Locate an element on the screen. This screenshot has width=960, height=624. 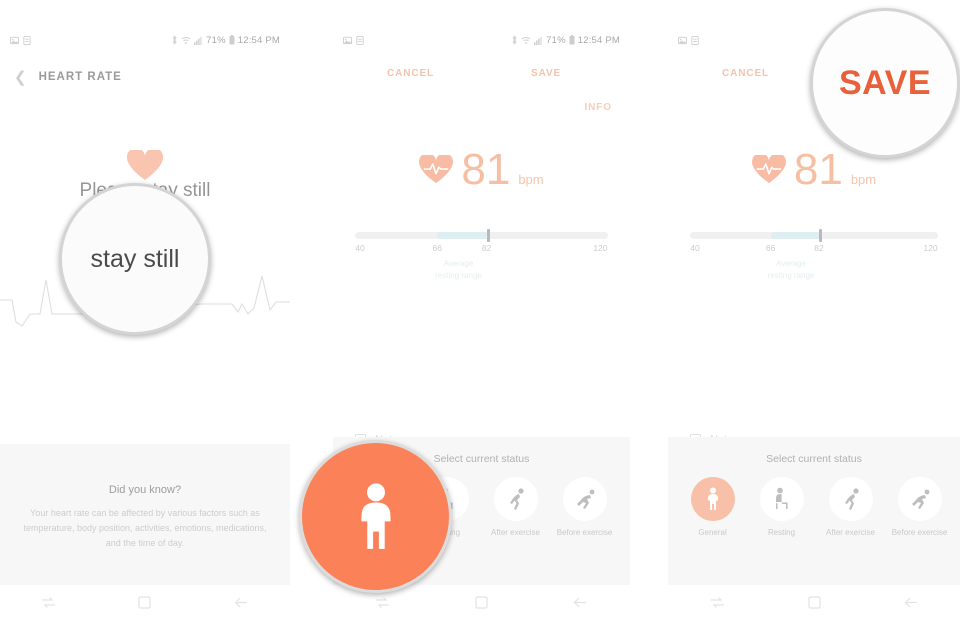
status-item-general: General is located at coordinates (712, 508).